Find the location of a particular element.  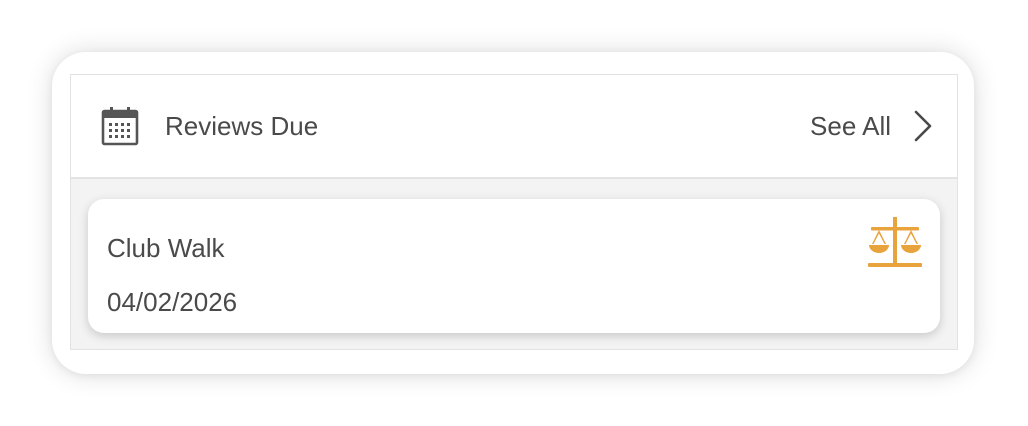

section-title: Reviews Due is located at coordinates (242, 126).